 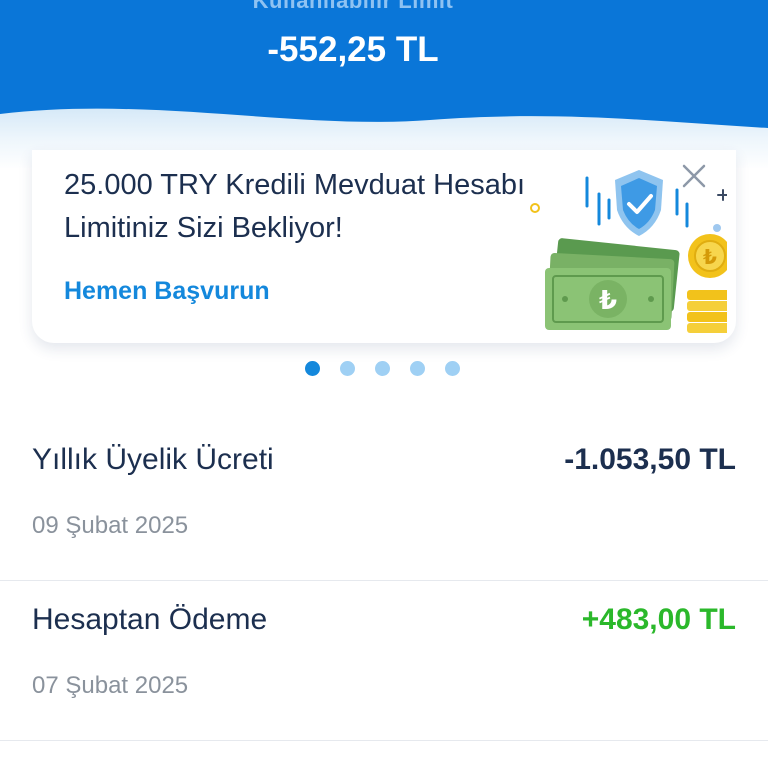 What do you see at coordinates (153, 459) in the screenshot?
I see `transaction-title: Yıllık Üyelik Ücreti` at bounding box center [153, 459].